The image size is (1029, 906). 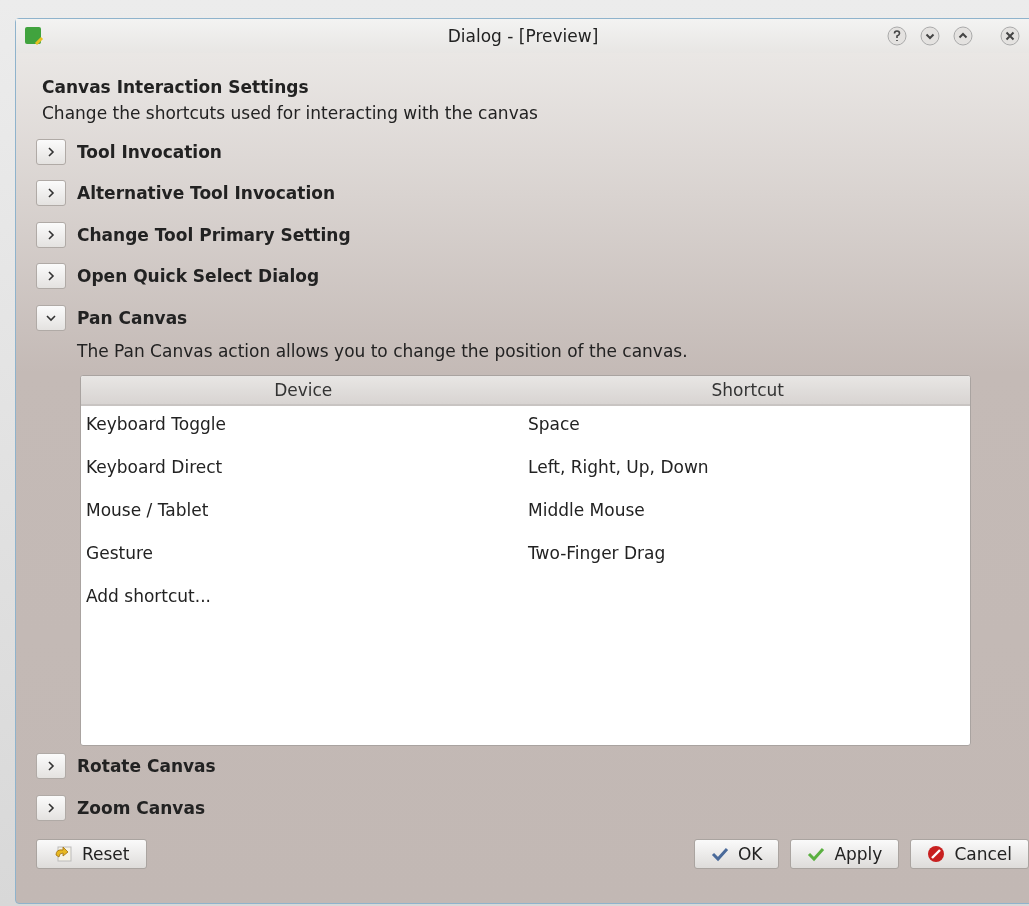 I want to click on table-cell: Mouse / Tablet, so click(x=147, y=509).